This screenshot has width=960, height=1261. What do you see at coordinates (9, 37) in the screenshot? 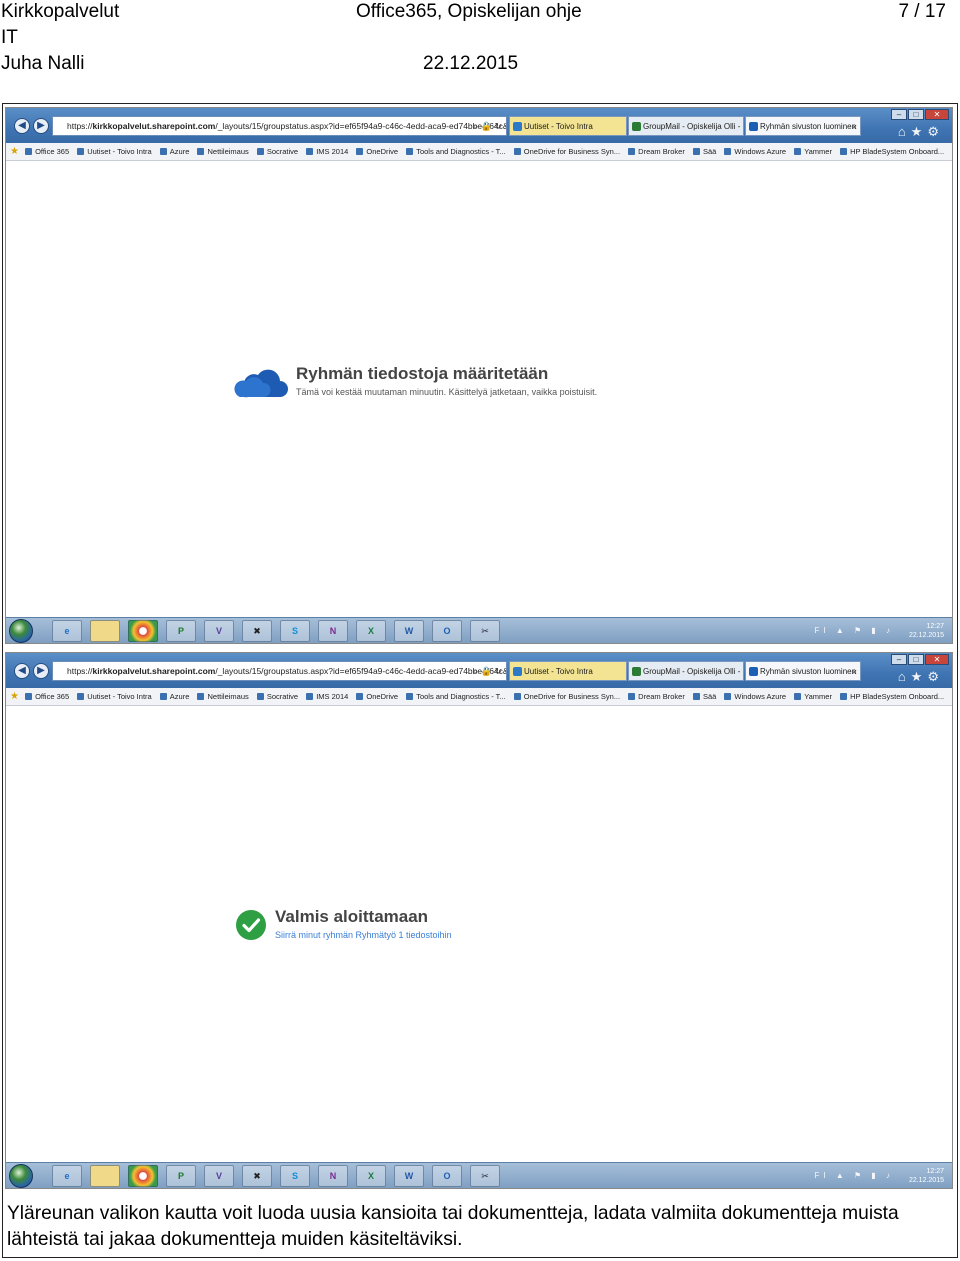
I see `header-department: IT` at bounding box center [9, 37].